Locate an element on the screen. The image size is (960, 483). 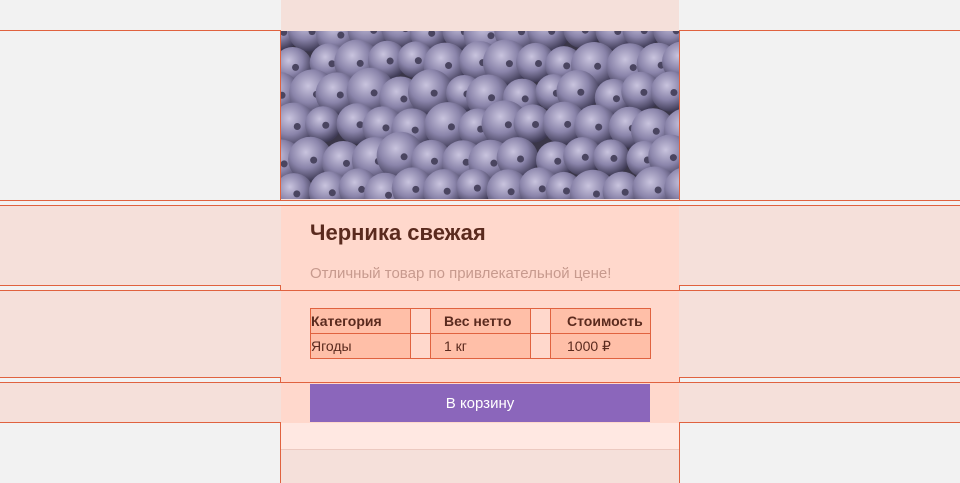
card-footer is located at coordinates (480, 436).